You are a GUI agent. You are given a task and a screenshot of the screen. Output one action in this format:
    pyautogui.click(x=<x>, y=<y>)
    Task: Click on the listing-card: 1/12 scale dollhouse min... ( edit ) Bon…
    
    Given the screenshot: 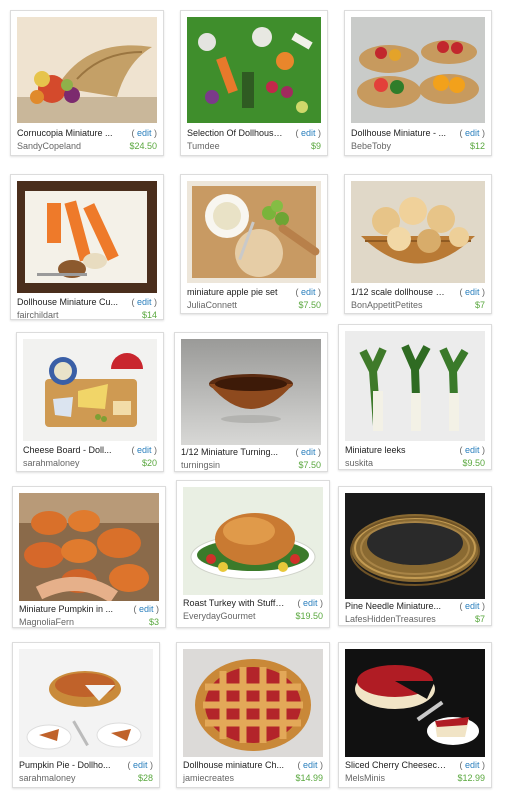 What is the action you would take?
    pyautogui.click(x=418, y=244)
    